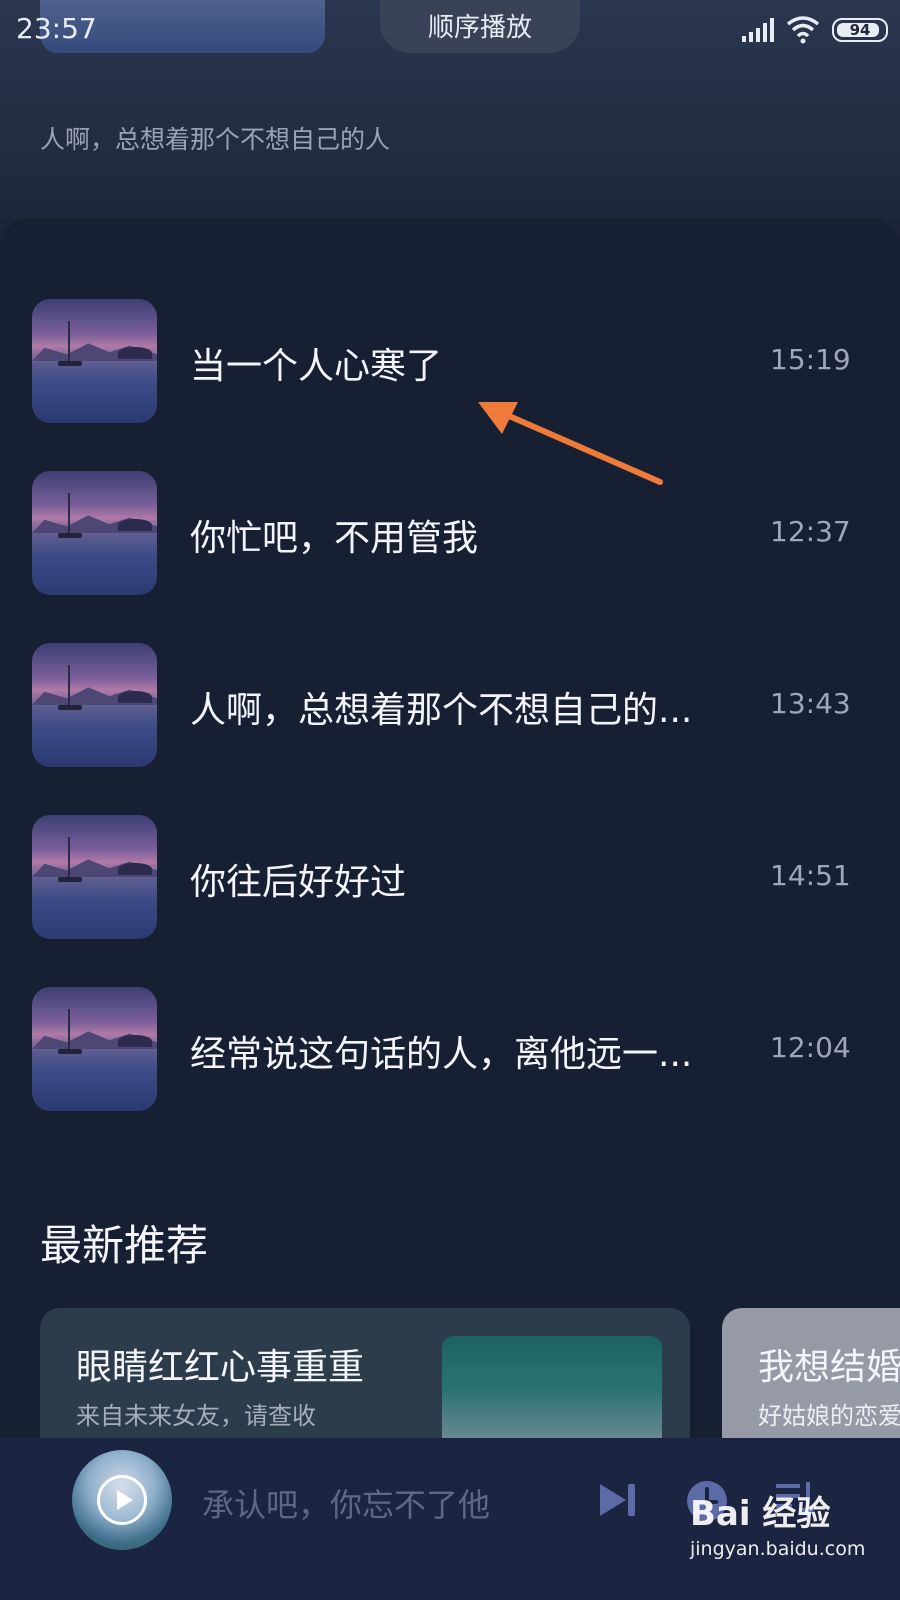 The width and height of the screenshot is (900, 1600). What do you see at coordinates (334, 538) in the screenshot?
I see `track-title: 你忙吧，不用管我` at bounding box center [334, 538].